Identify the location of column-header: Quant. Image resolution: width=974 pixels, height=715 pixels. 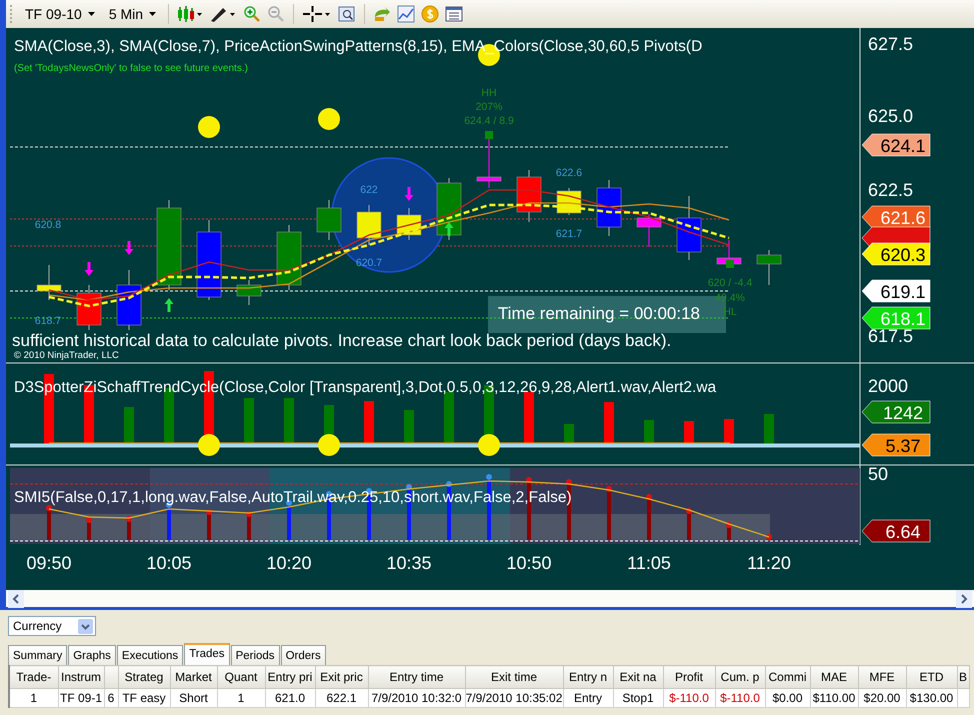
(241, 677).